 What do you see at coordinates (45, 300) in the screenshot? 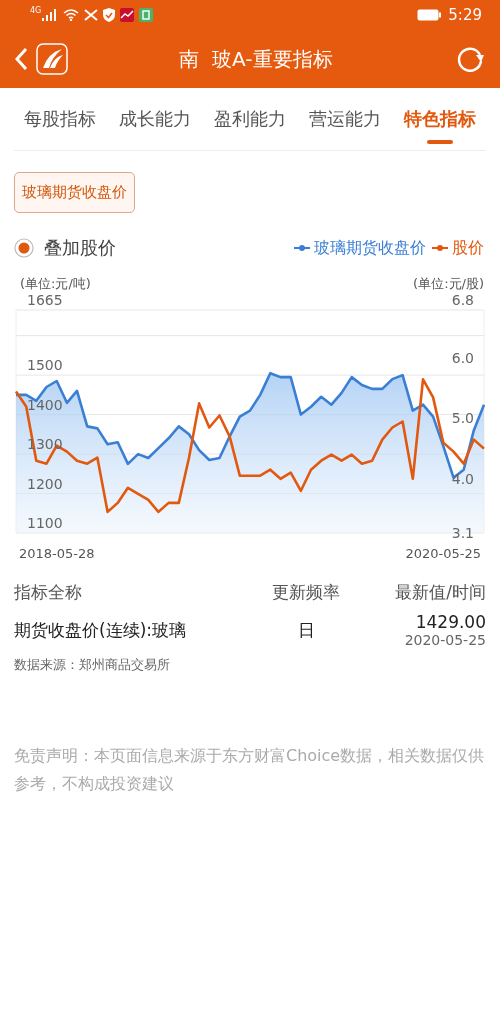
I see `y-axis-tick: 1665` at bounding box center [45, 300].